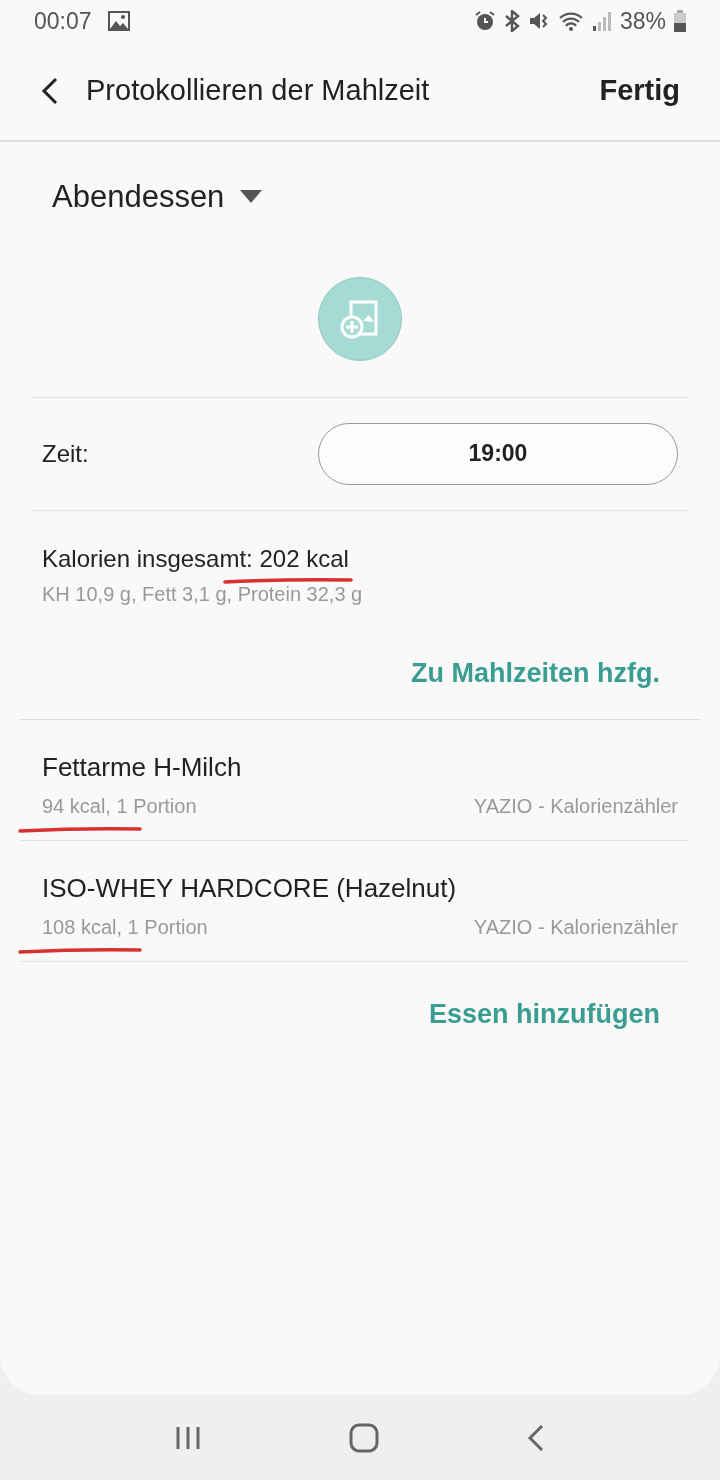 This screenshot has width=720, height=1480. Describe the element at coordinates (157, 197) in the screenshot. I see `meal-dropdown: Abendessen` at that location.